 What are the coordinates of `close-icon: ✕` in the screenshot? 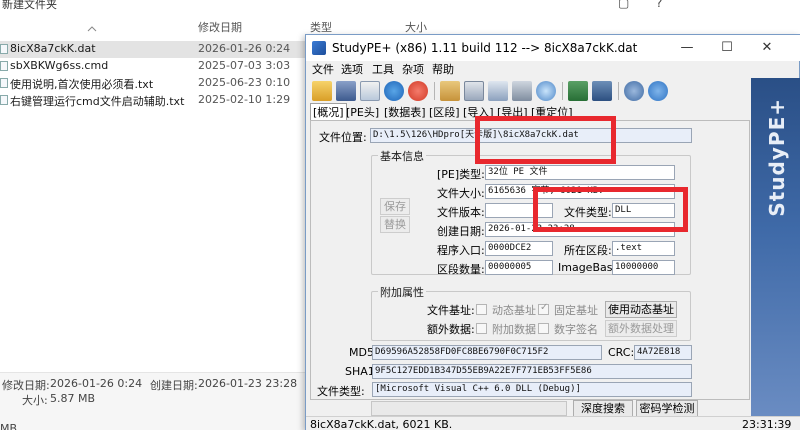 It's located at (767, 48).